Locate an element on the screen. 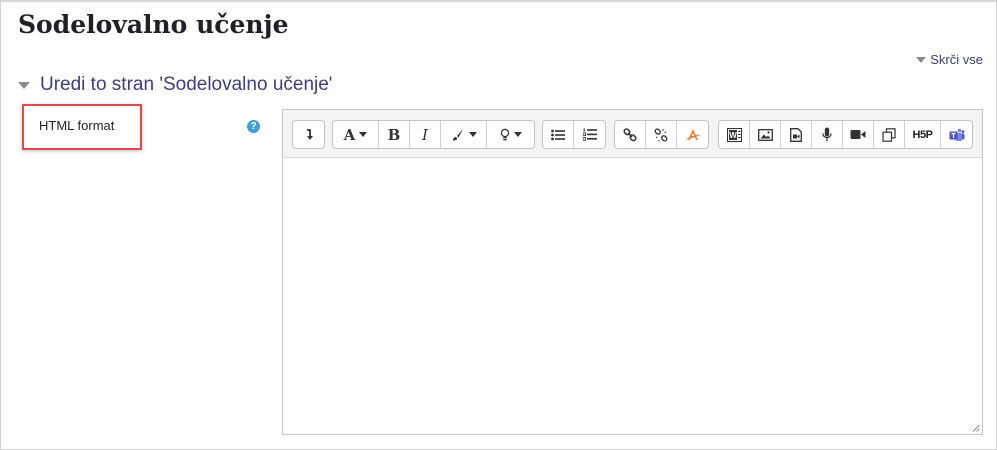 This screenshot has width=997, height=450. image-button is located at coordinates (765, 134).